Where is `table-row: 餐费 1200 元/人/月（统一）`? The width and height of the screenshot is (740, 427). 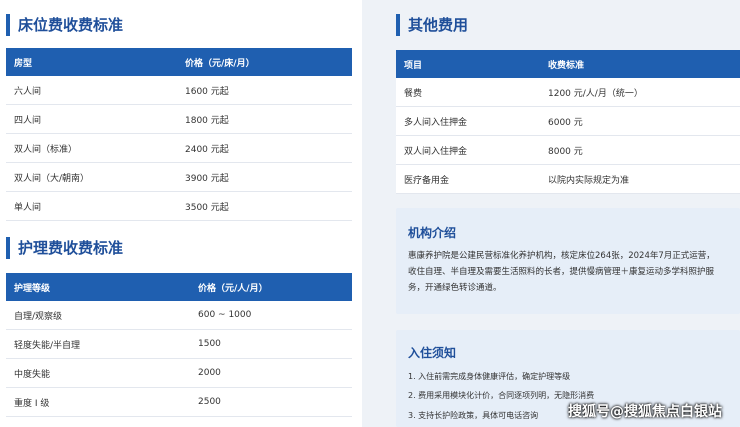
table-row: 餐费 1200 元/人/月（统一） is located at coordinates (568, 92).